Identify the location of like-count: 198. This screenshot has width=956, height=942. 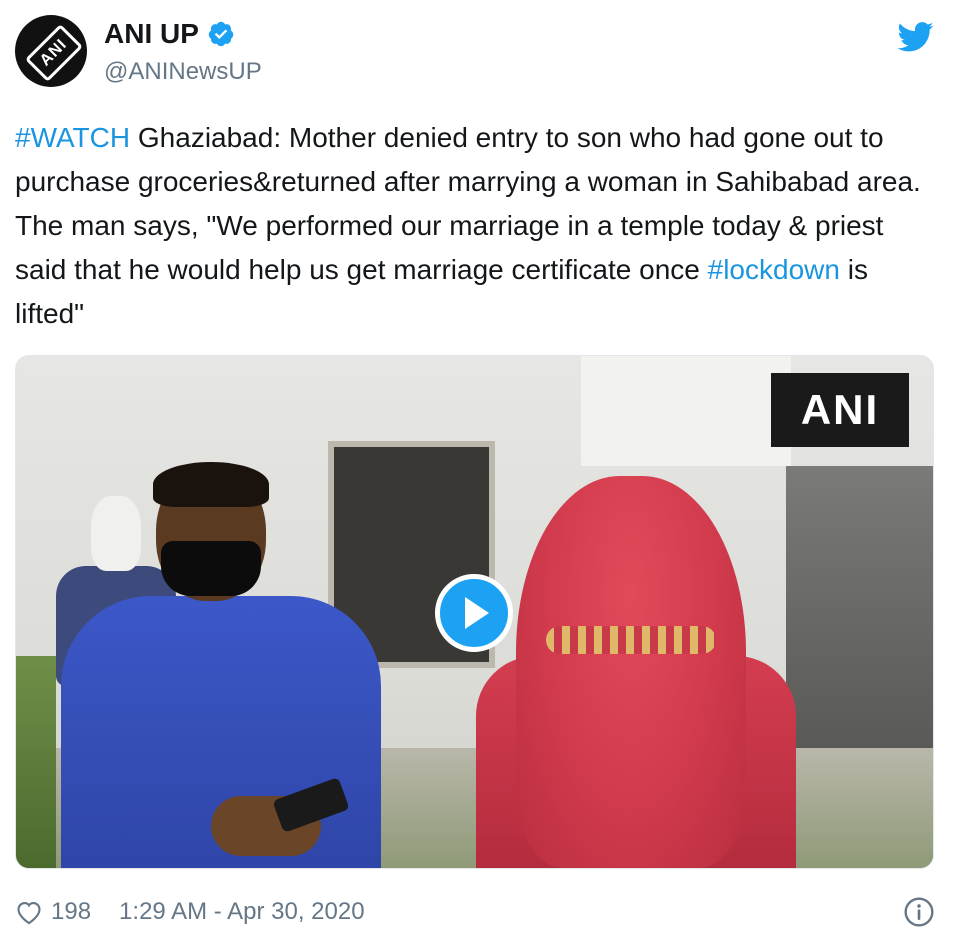
(71, 911).